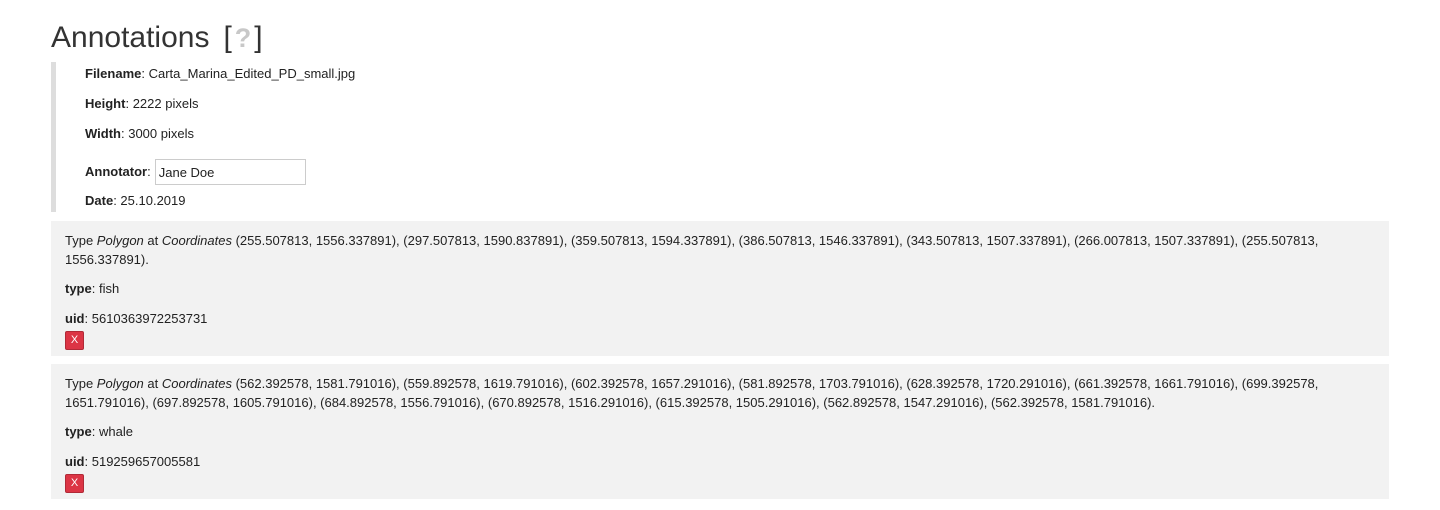 This screenshot has height=510, width=1440. I want to click on date-value: 25.10.2019, so click(153, 200).